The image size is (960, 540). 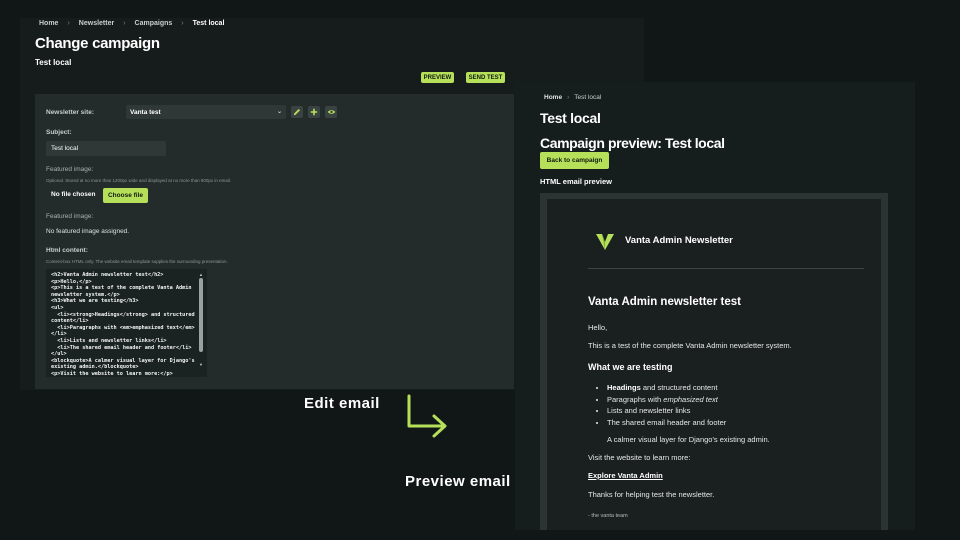 What do you see at coordinates (145, 112) in the screenshot?
I see `newsletter-site-value: Vanta test` at bounding box center [145, 112].